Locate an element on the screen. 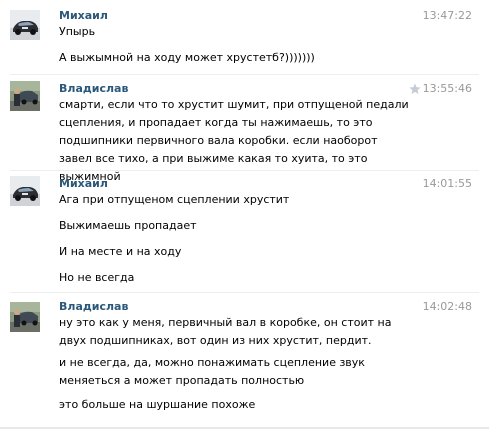  message-timestamp: 14:01:55 is located at coordinates (447, 183).